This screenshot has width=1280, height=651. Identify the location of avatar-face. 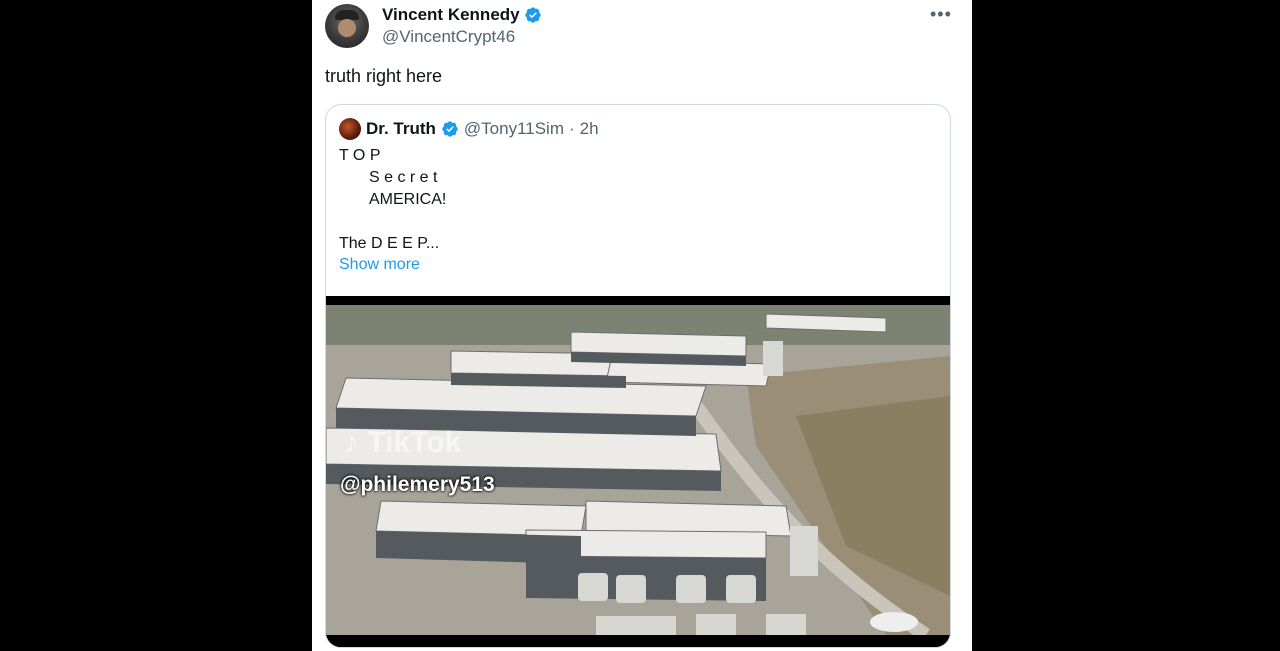
(347, 28).